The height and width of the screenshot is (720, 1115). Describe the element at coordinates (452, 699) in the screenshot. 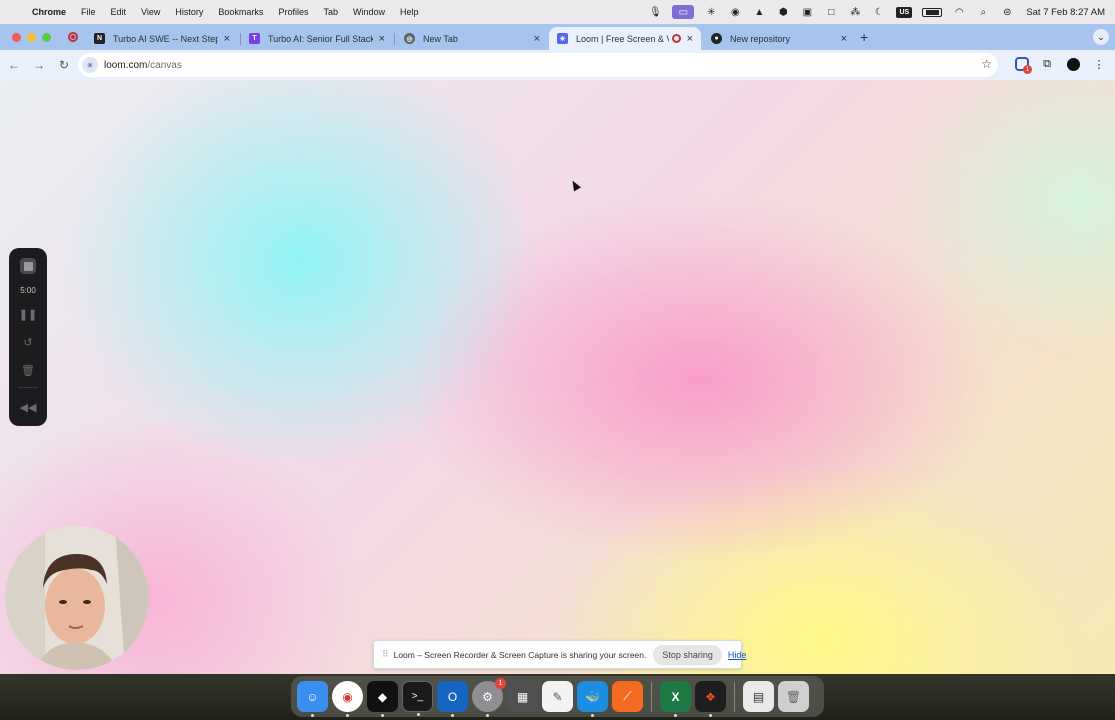

I see `outlook-icon: O` at that location.